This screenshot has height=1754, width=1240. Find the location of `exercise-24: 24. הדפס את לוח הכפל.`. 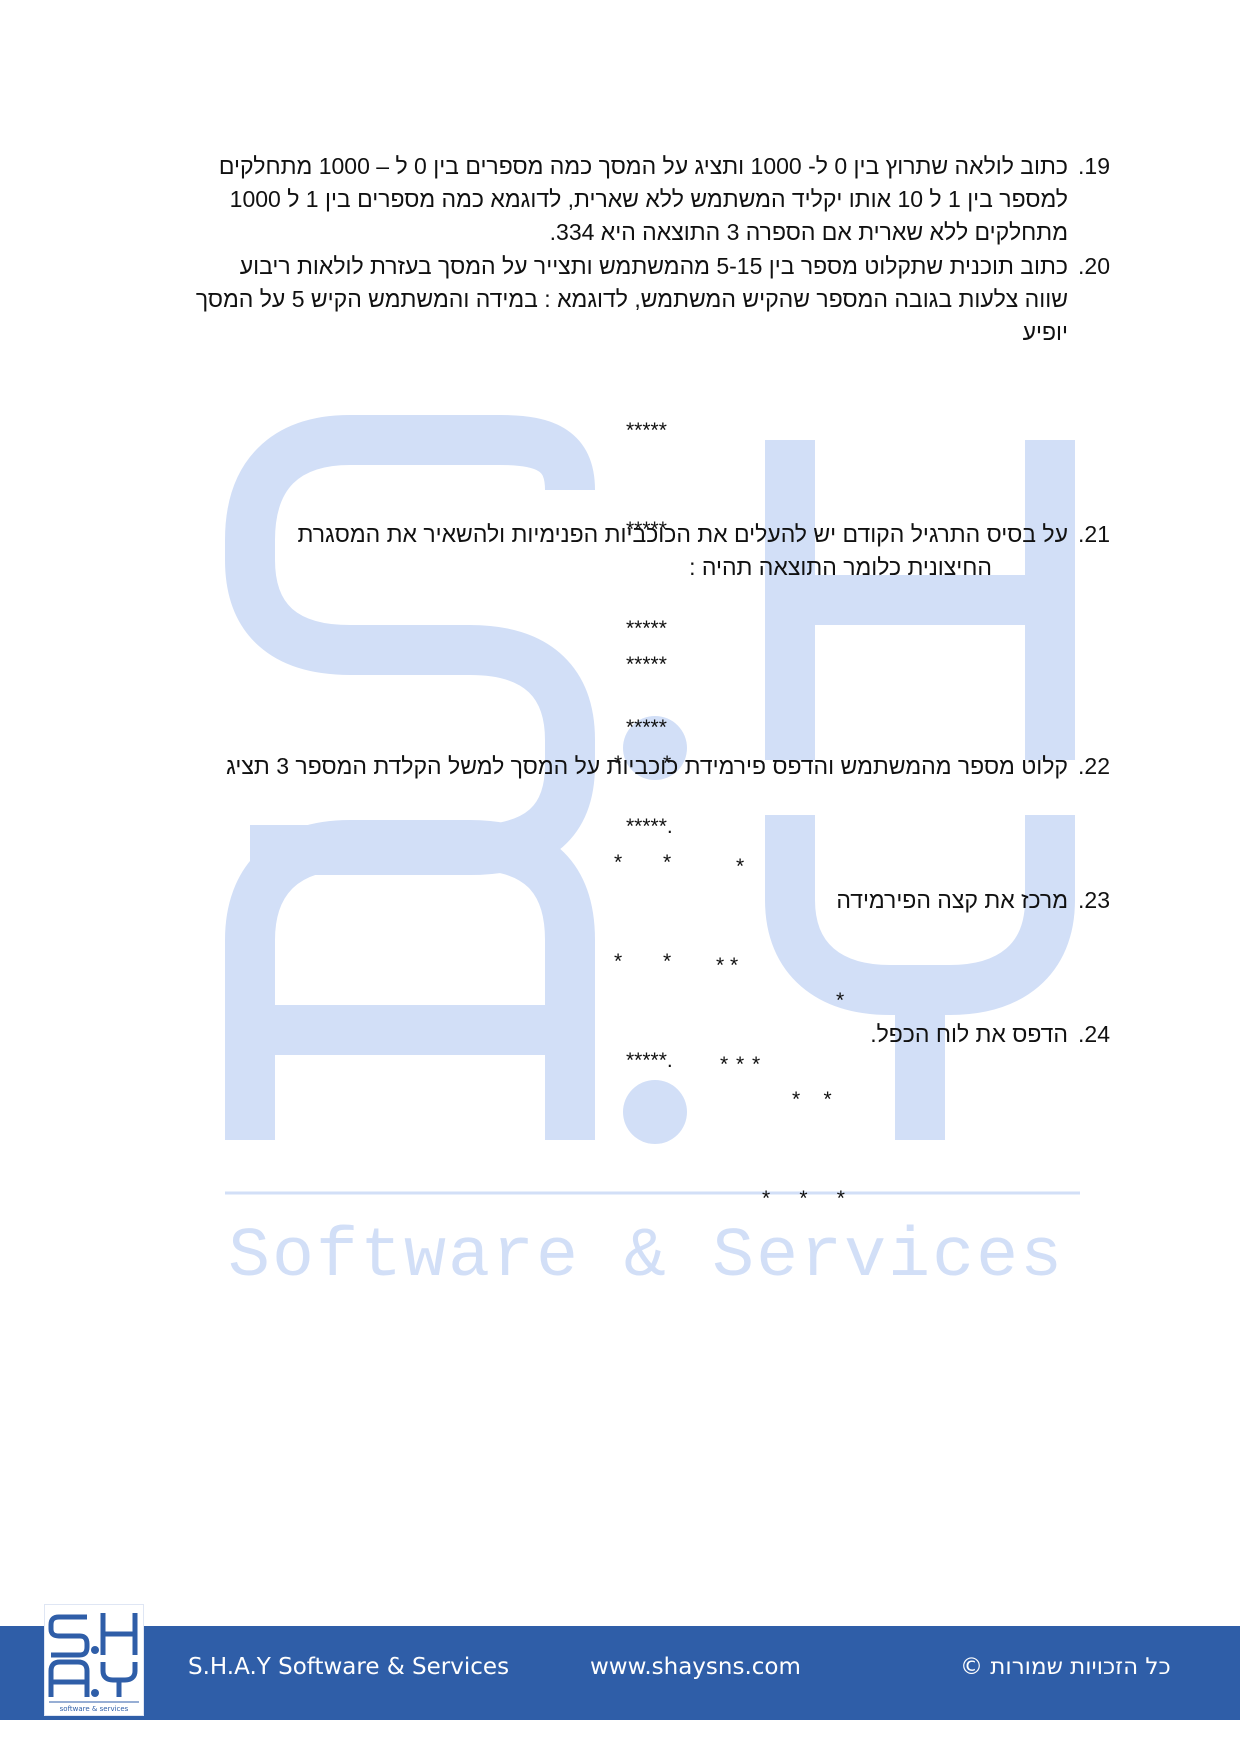

exercise-24: 24. הדפס את לוח הכפל. is located at coordinates (910, 1035).